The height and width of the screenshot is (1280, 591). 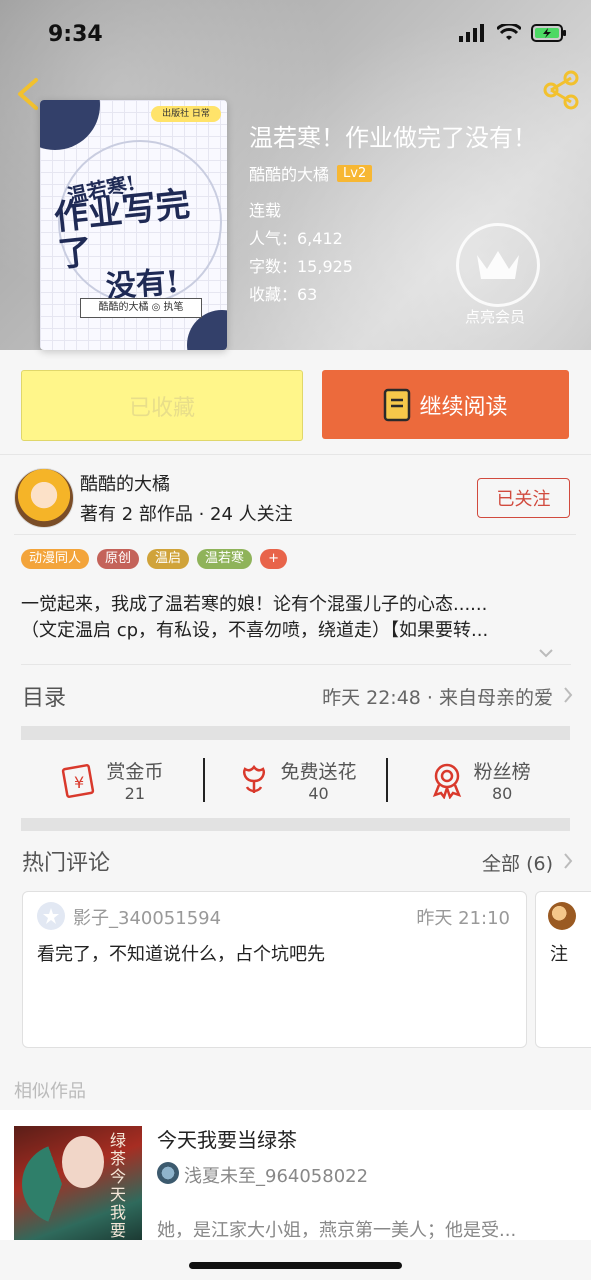 I want to click on back-button, so click(x=28, y=94).